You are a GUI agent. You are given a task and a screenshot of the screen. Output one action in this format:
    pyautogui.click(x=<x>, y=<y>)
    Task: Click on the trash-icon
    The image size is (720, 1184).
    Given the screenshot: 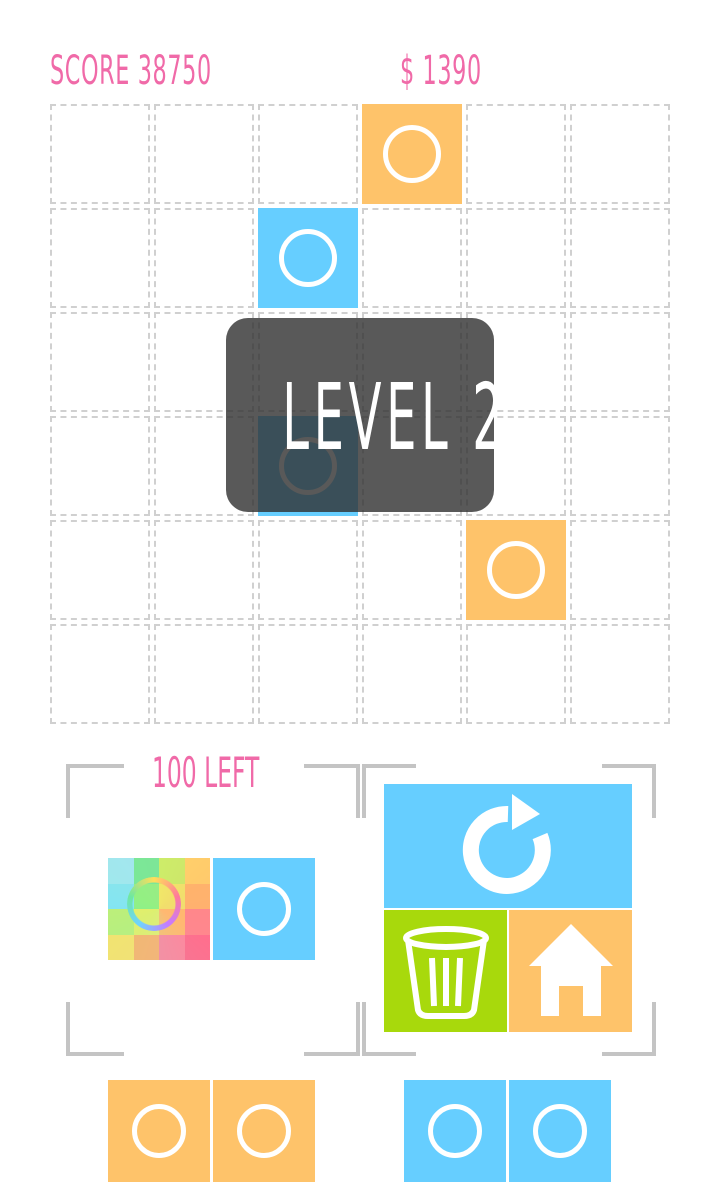 What is the action you would take?
    pyautogui.click(x=446, y=972)
    